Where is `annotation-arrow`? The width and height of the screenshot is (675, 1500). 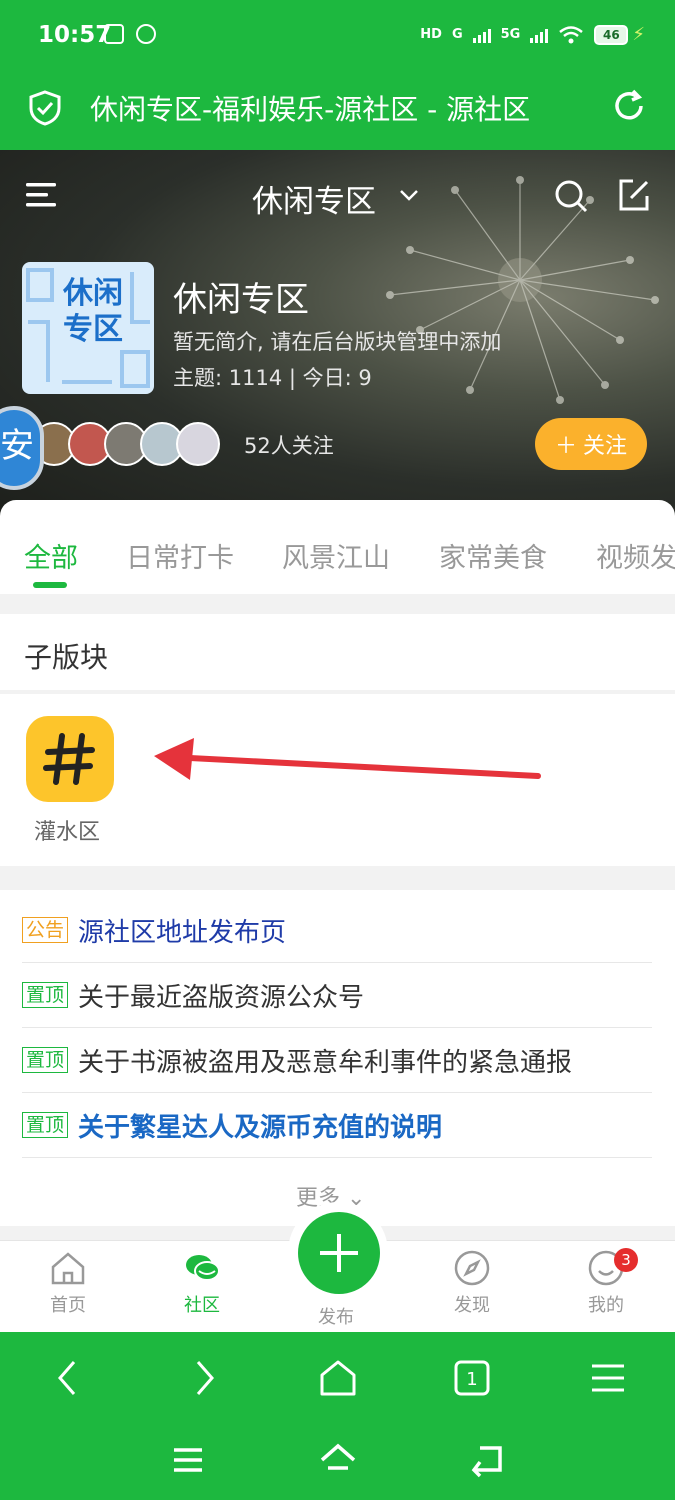
annotation-arrow is located at coordinates (347, 759).